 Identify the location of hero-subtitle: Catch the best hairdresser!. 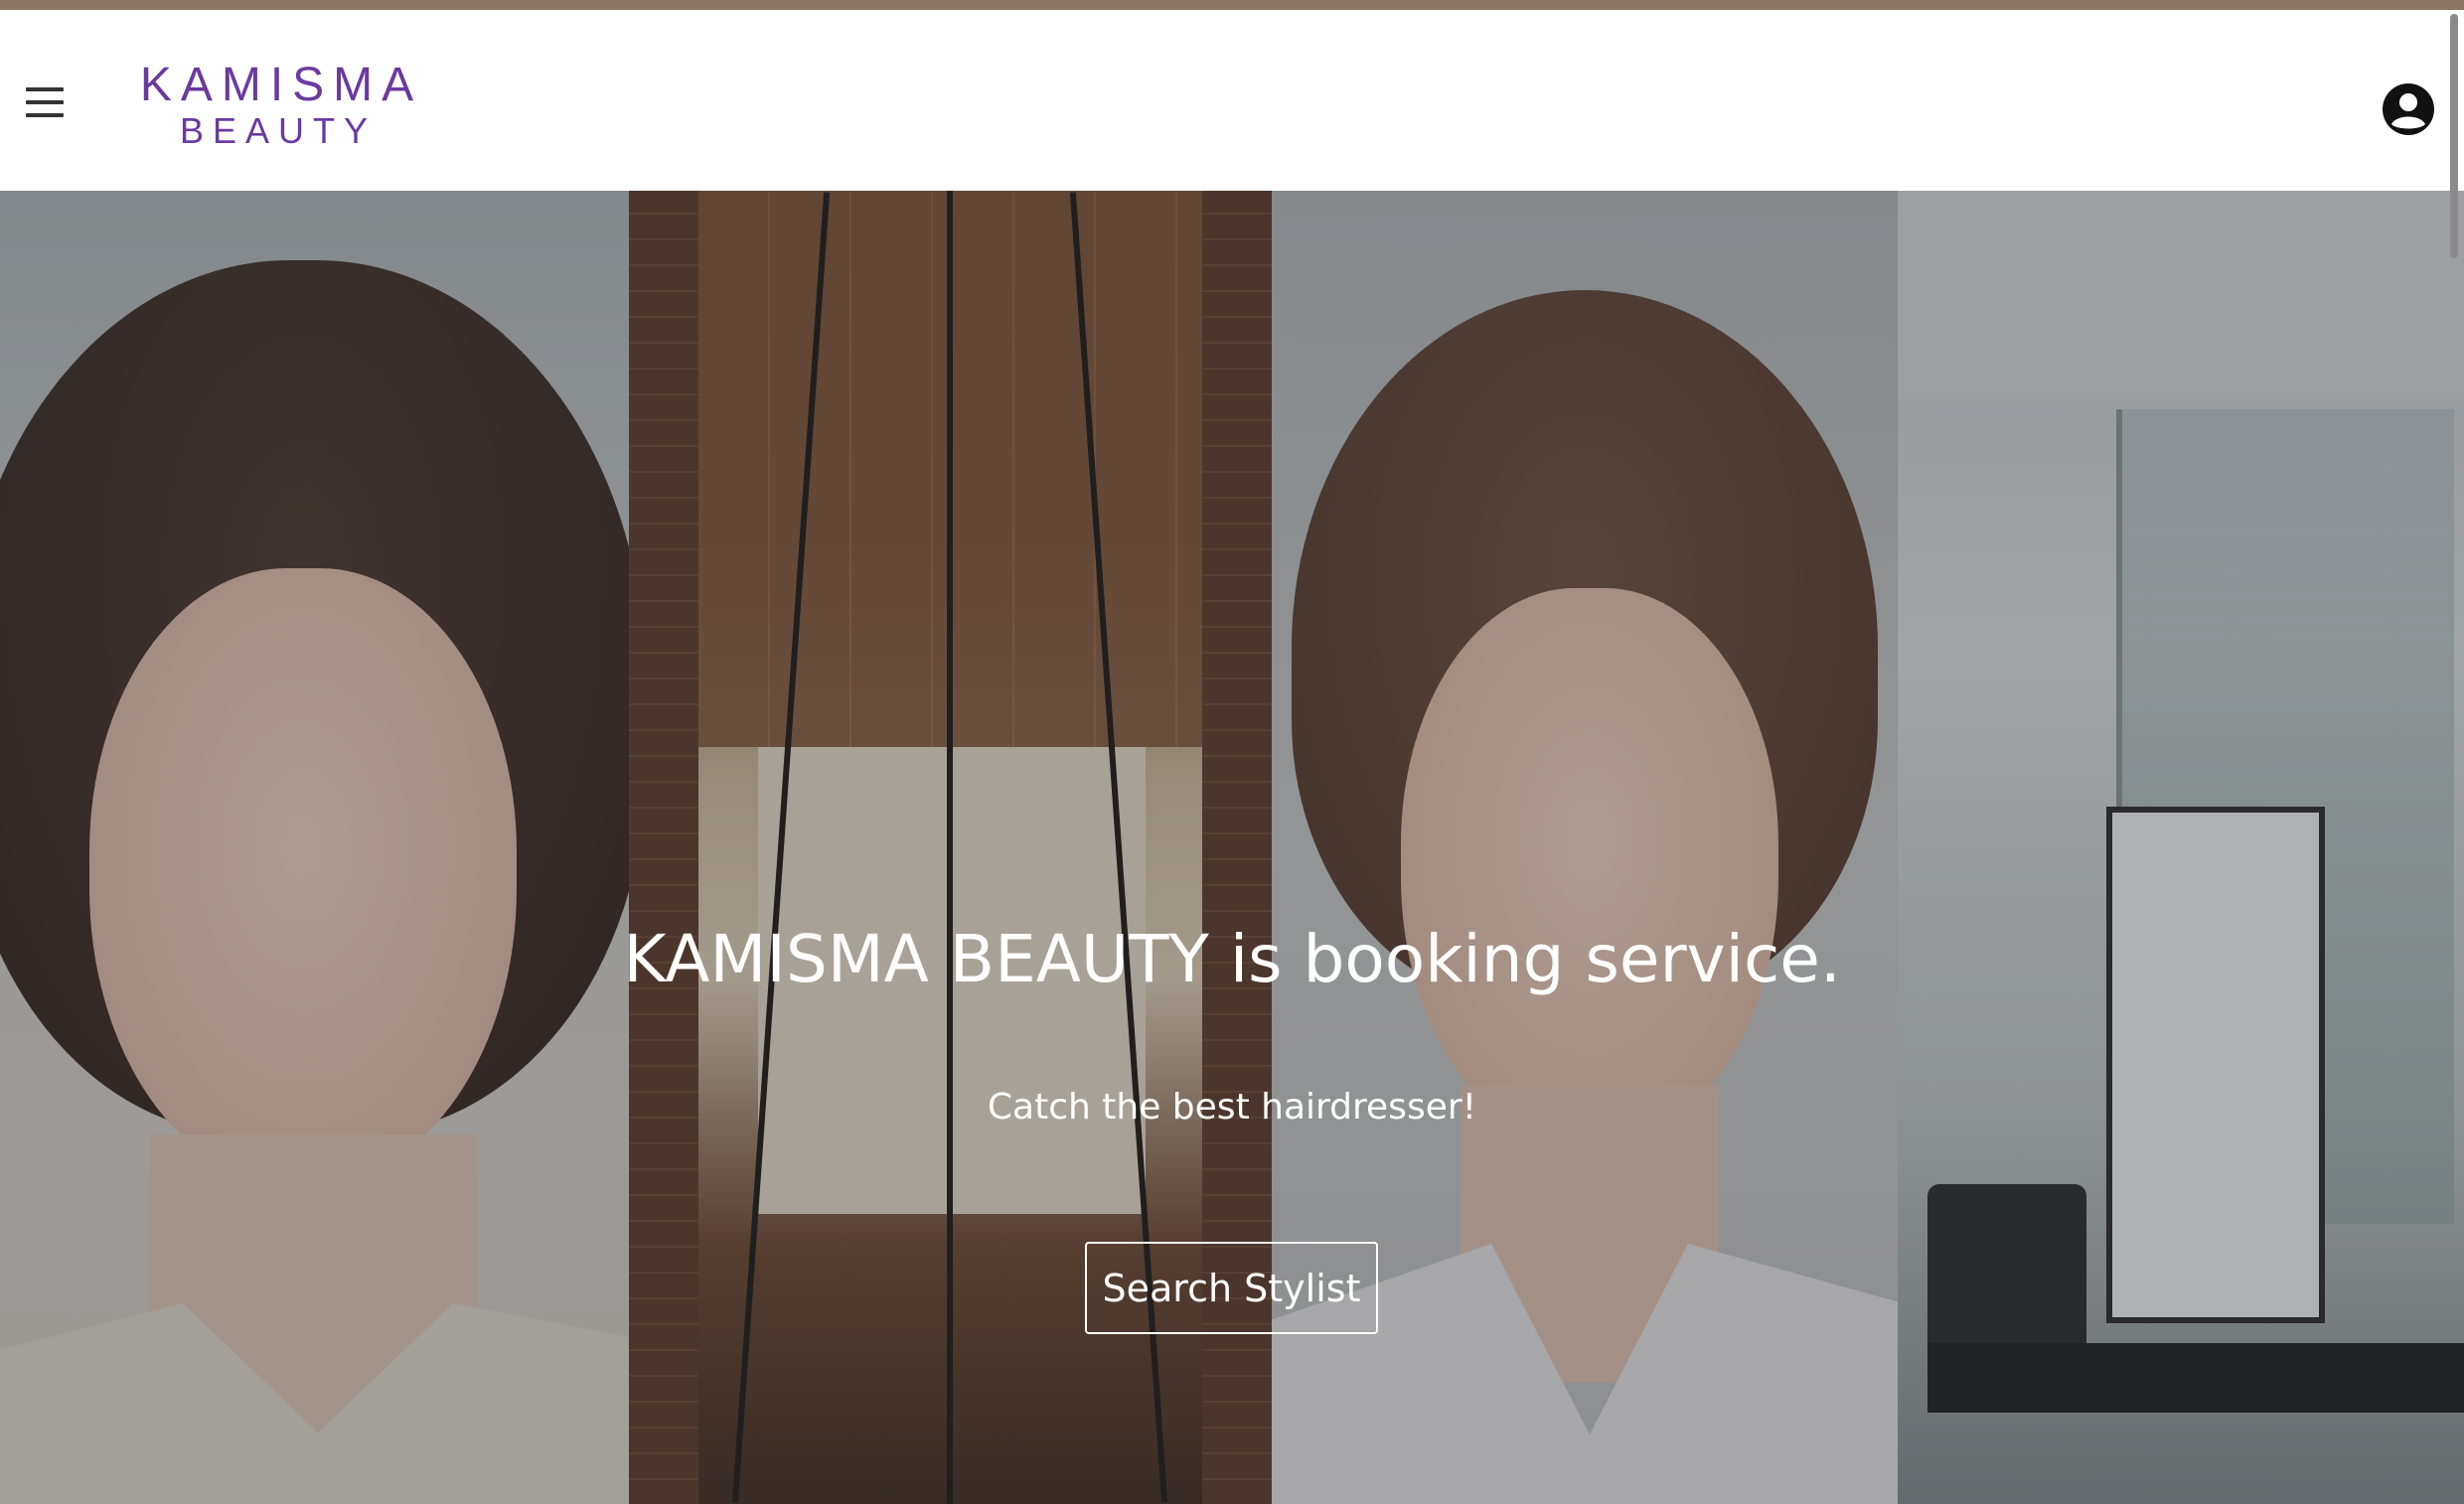
(1232, 1107).